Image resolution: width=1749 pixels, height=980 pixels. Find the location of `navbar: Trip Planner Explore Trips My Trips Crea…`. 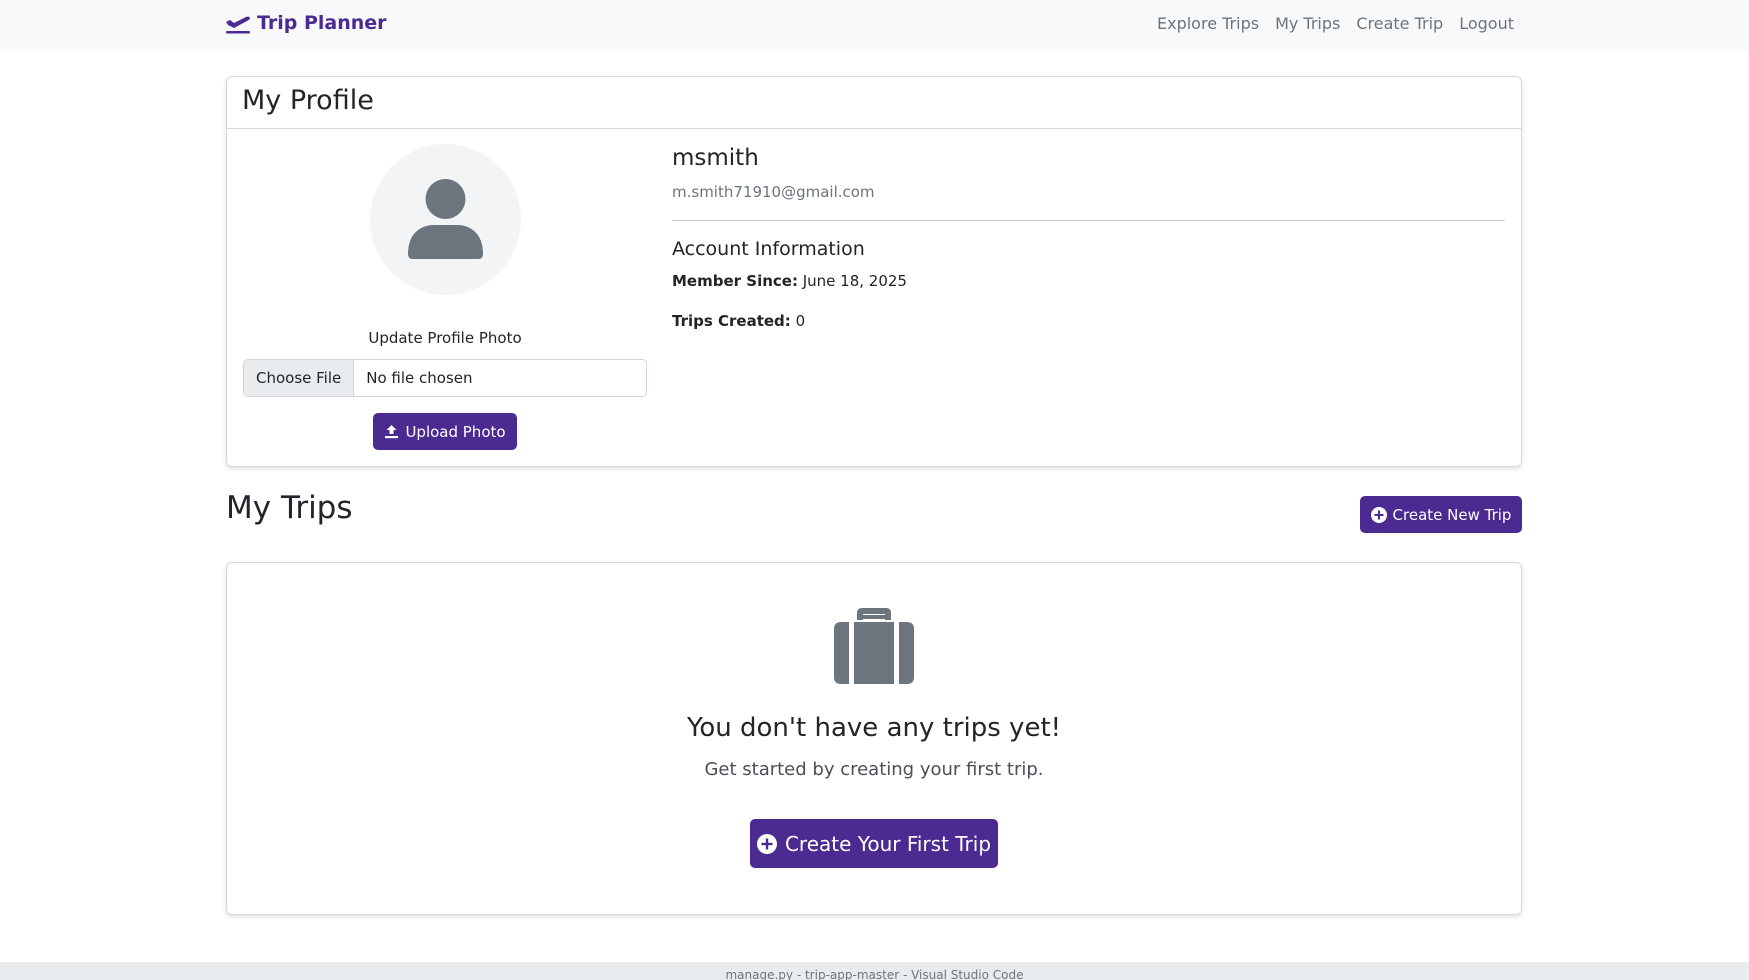

navbar: Trip Planner Explore Trips My Trips Crea… is located at coordinates (874, 25).